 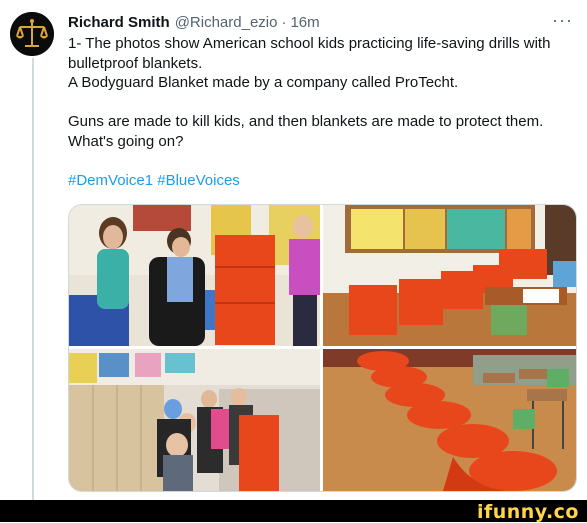 I want to click on hashtag-bluevoices: #BlueVoices, so click(x=198, y=180).